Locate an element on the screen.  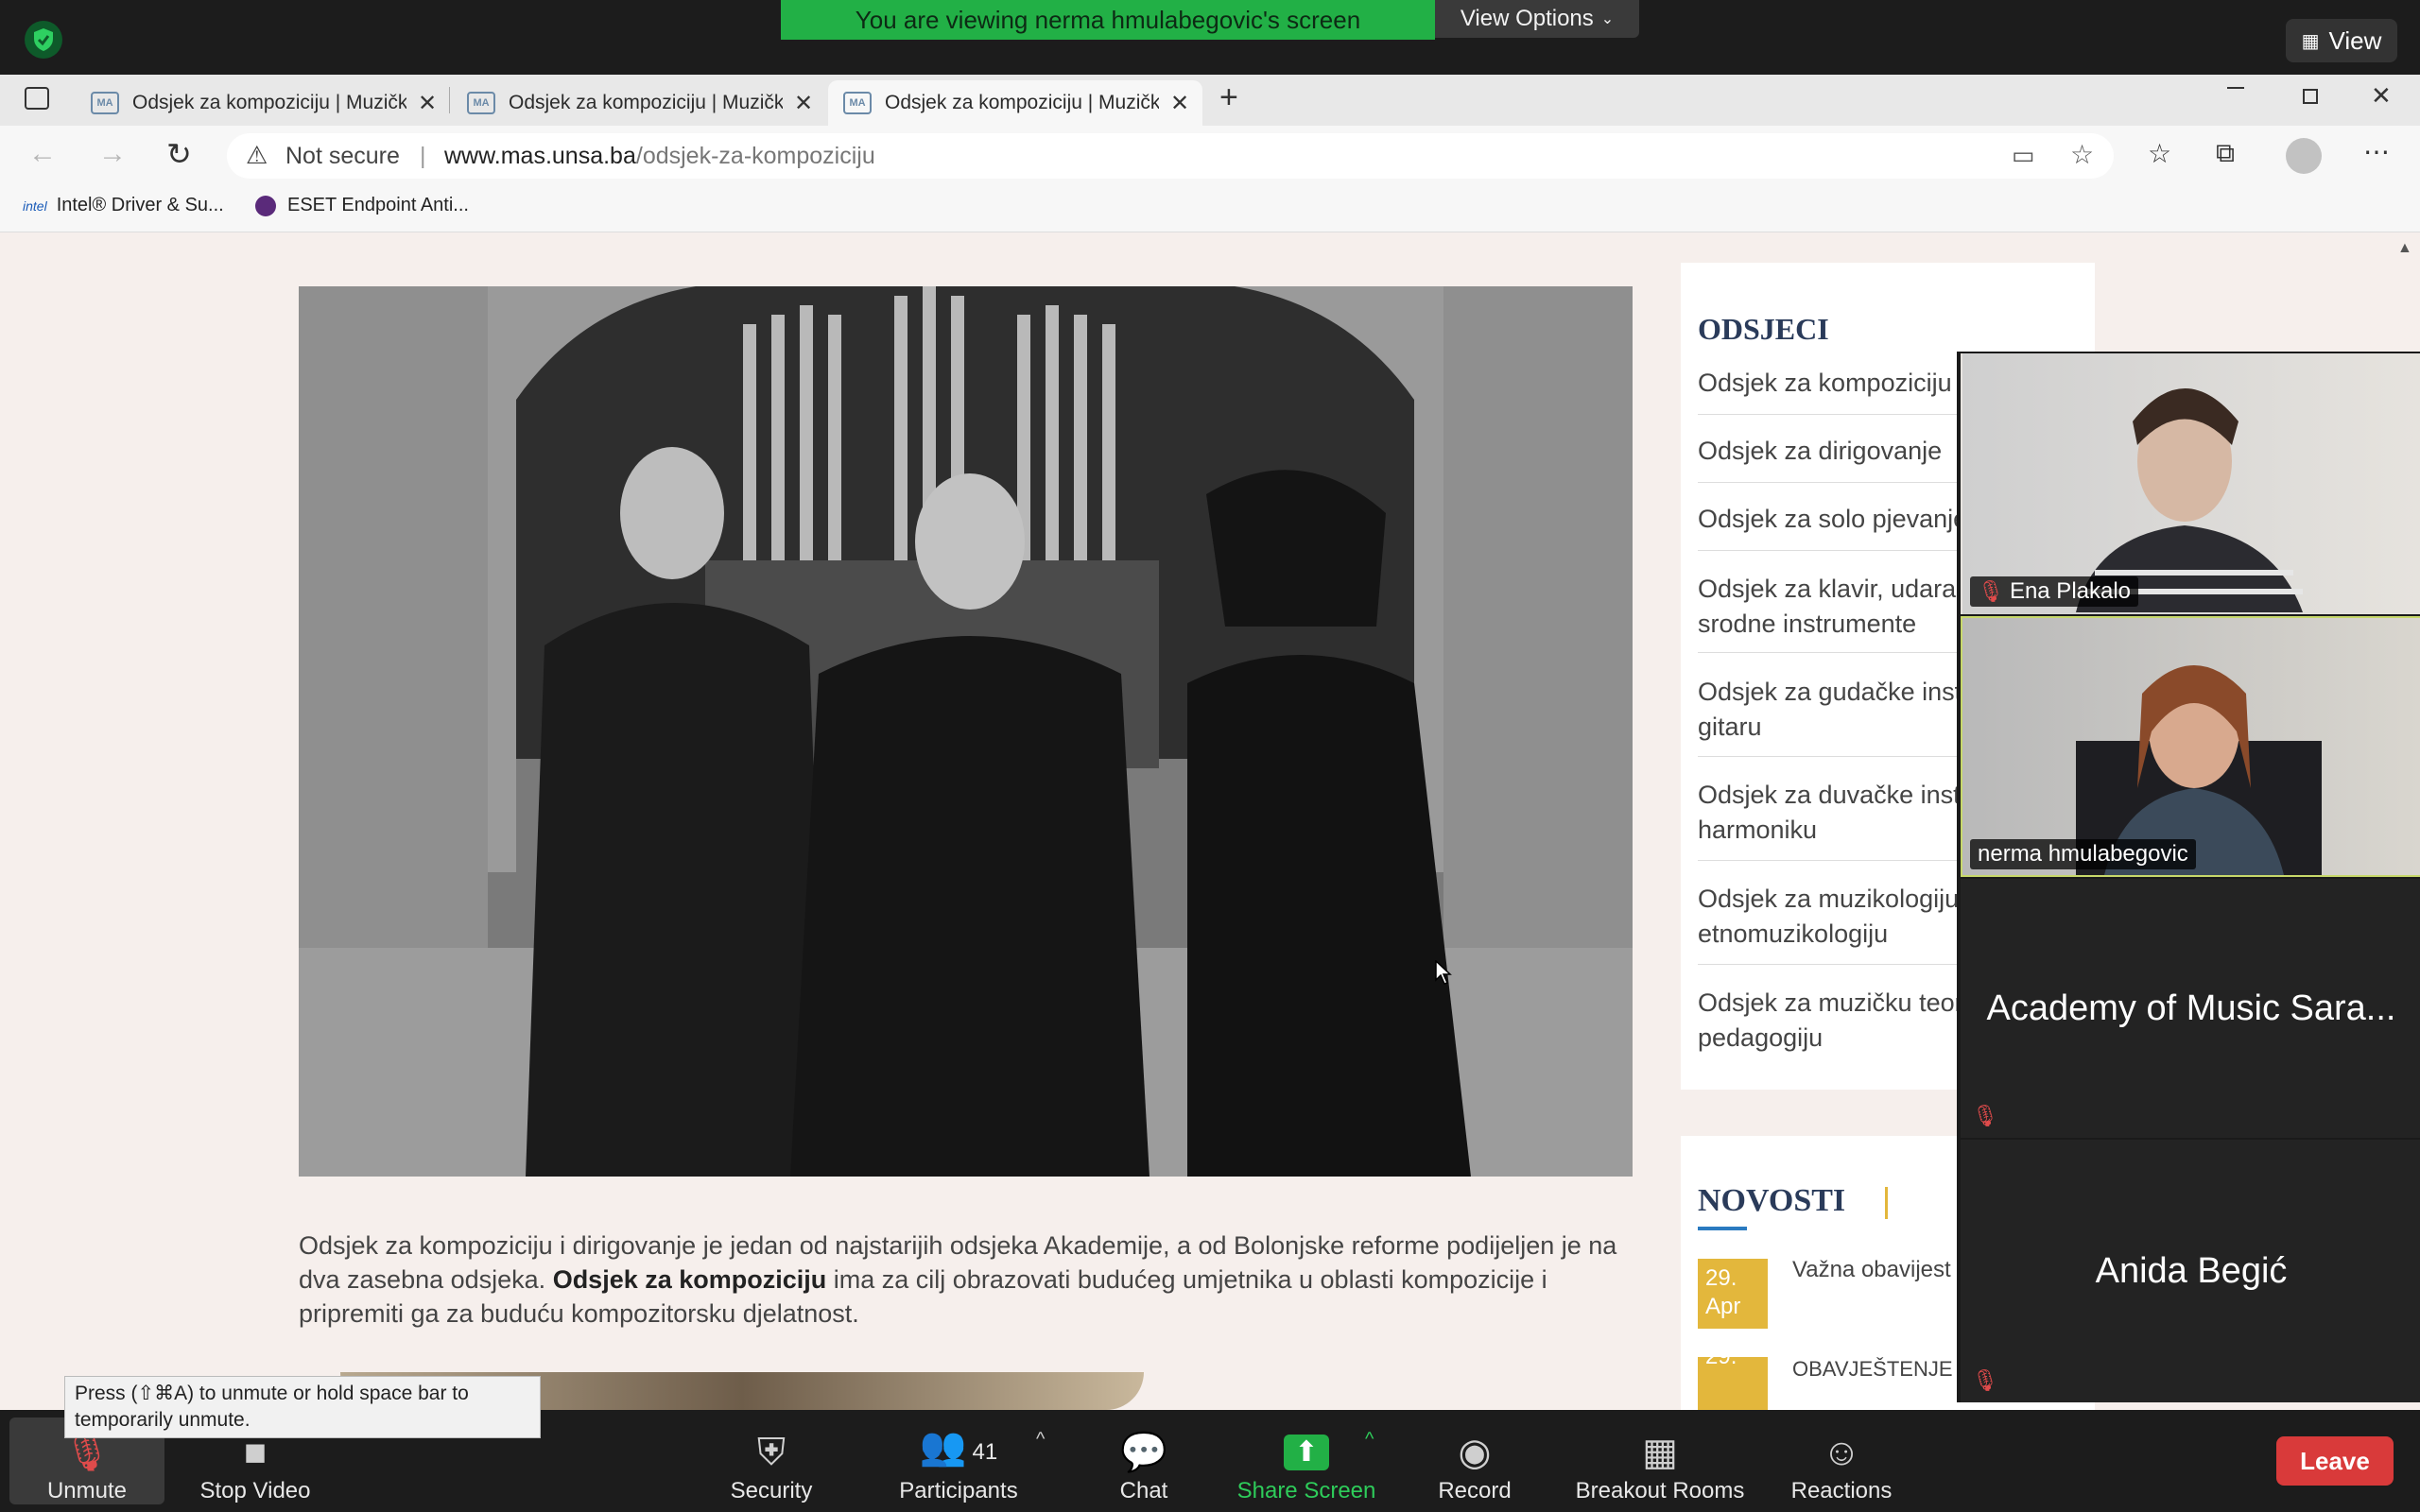
video-tile: Academy of Music Sara... 🎙 is located at coordinates (2190, 1008).